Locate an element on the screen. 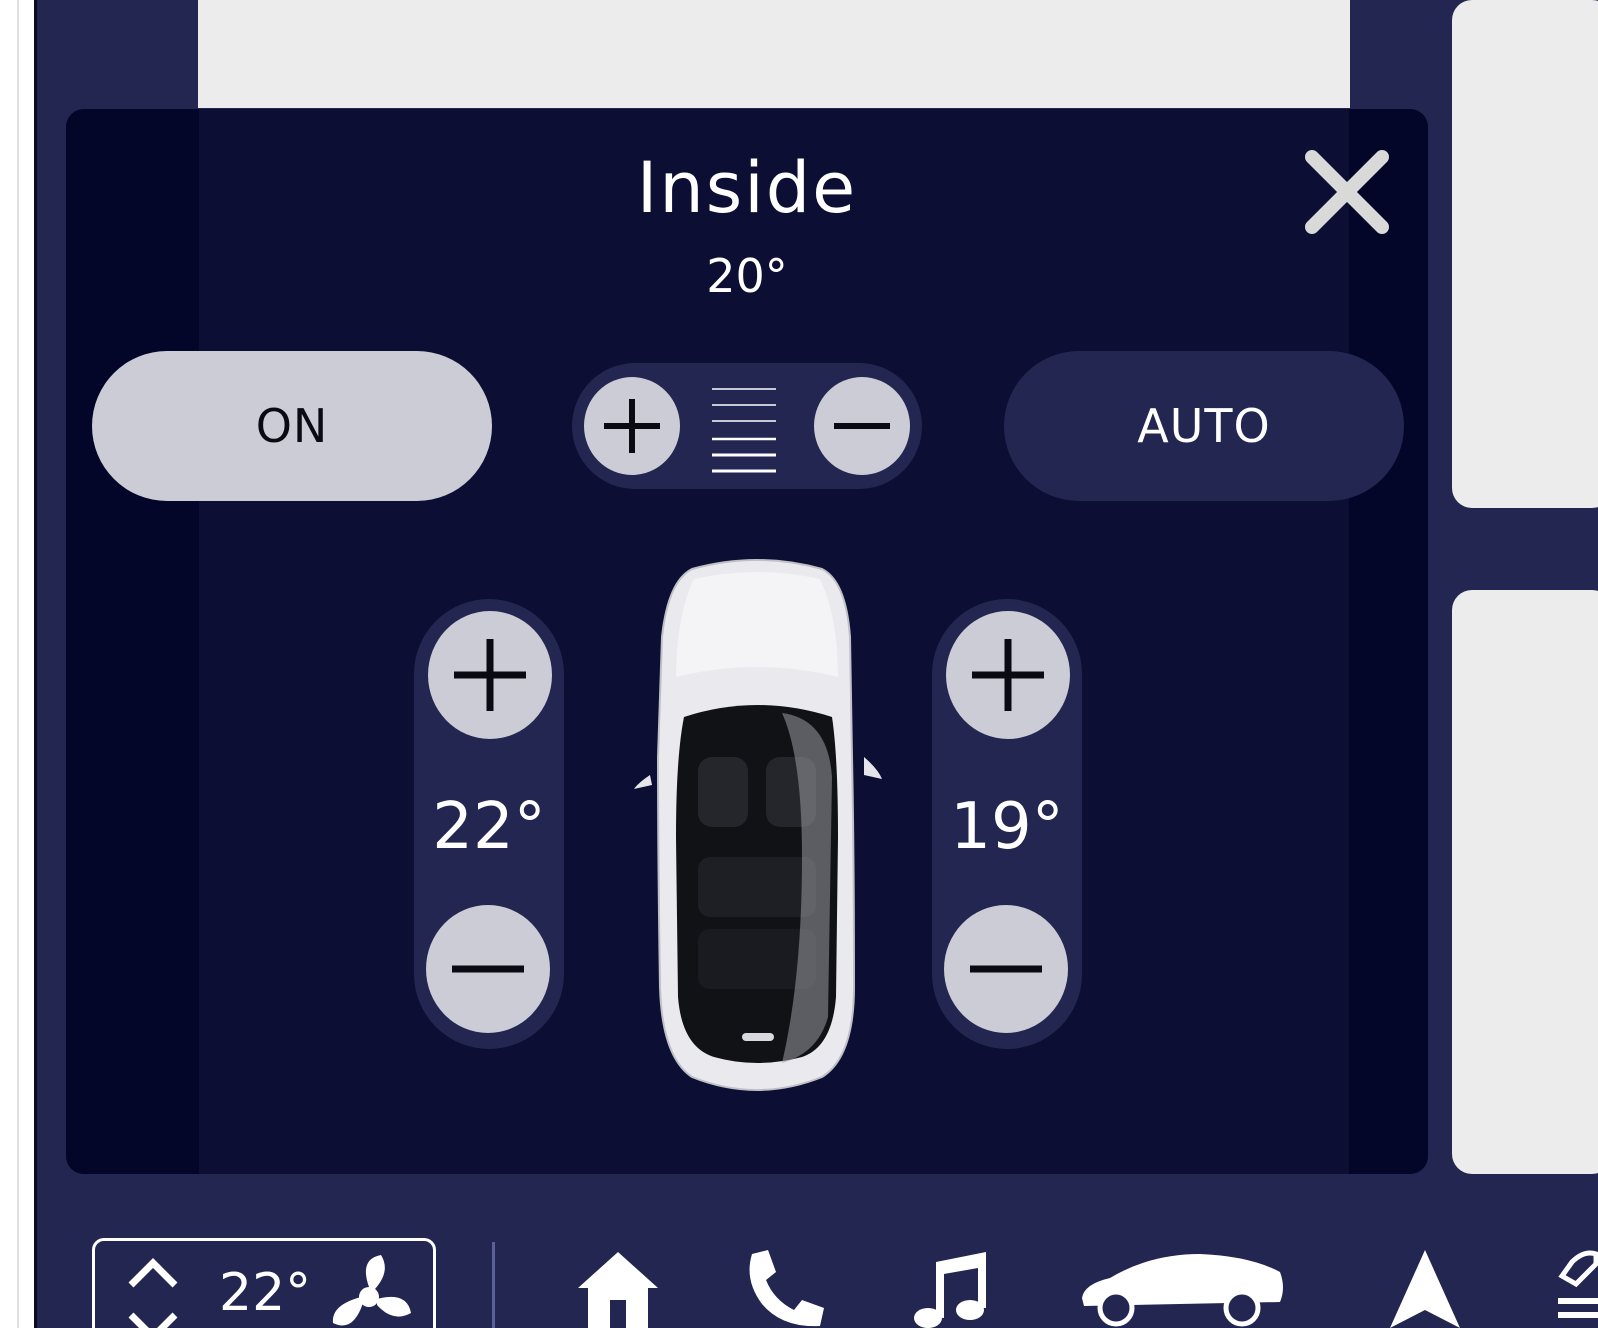 This screenshot has width=1598, height=1328. left-temp-increase-button is located at coordinates (490, 675).